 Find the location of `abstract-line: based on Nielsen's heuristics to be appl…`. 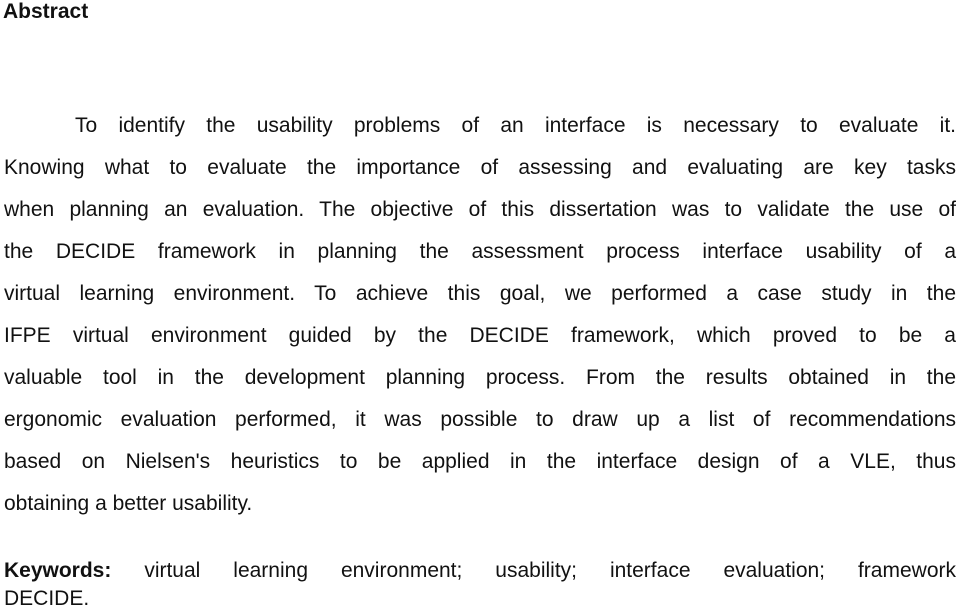

abstract-line: based on Nielsen's heuristics to be appl… is located at coordinates (480, 461).